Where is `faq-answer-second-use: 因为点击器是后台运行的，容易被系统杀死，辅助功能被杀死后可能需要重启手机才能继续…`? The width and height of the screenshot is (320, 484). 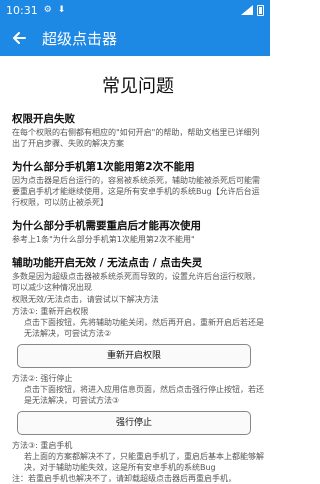
faq-answer-second-use: 因为点击器是后台运行的，容易被系统杀死，辅助功能被杀死后可能需要重启手机才能继续… is located at coordinates (136, 191).